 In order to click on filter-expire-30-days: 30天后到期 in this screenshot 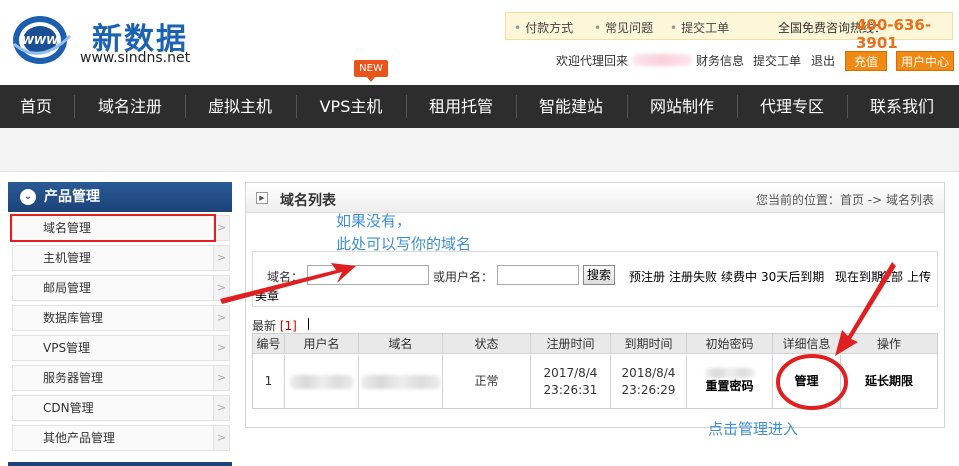, I will do `click(792, 276)`.